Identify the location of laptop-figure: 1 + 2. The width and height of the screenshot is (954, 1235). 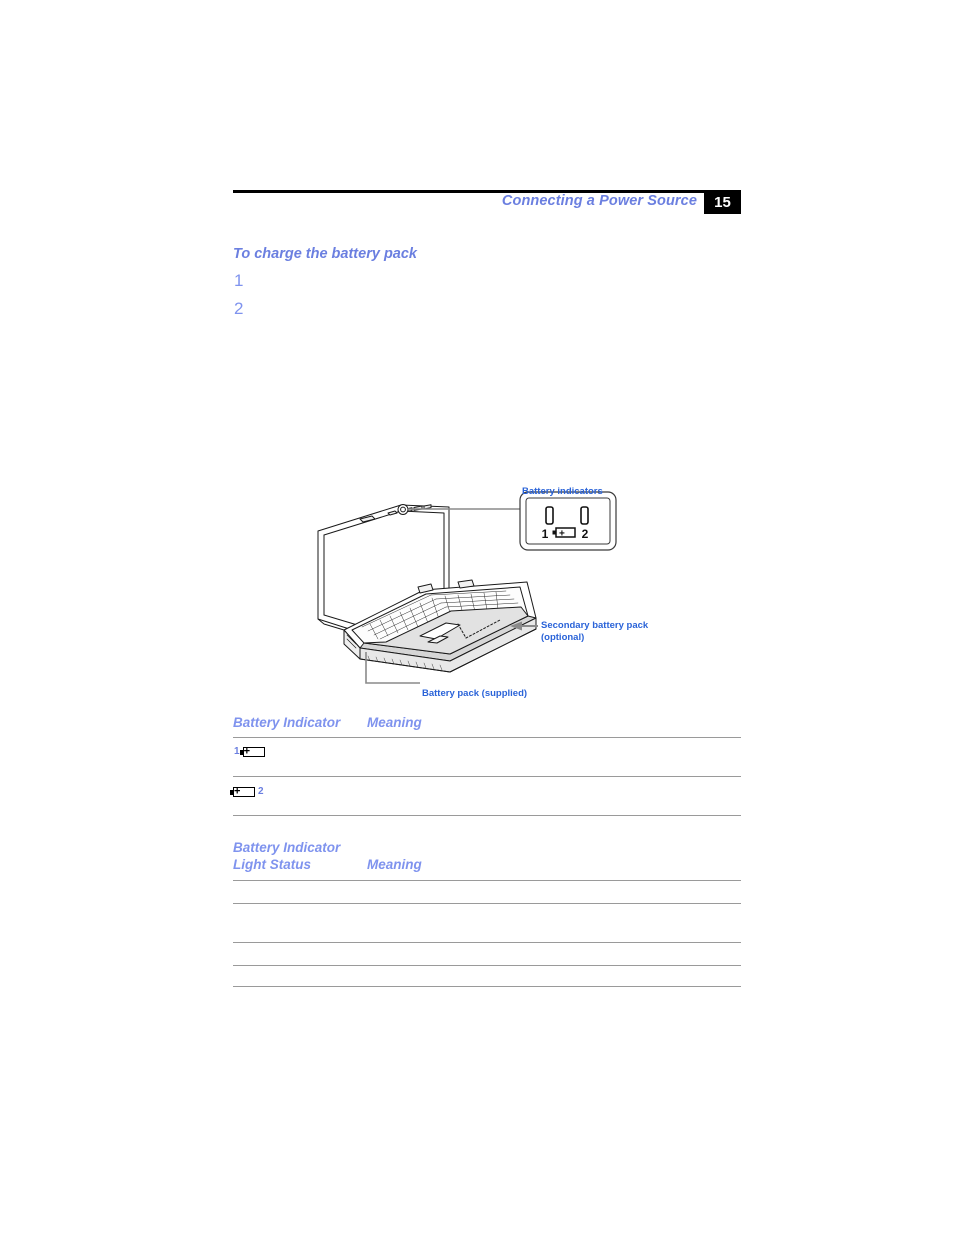
(490, 594).